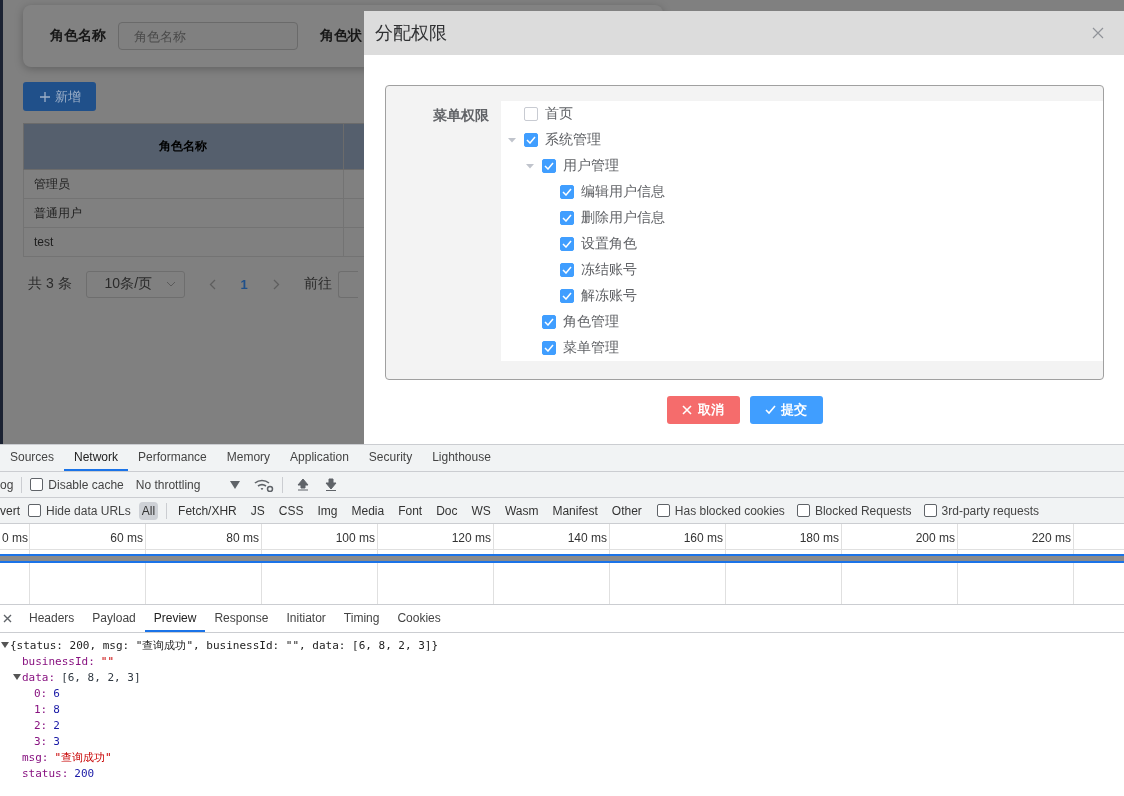 This screenshot has width=1124, height=796. What do you see at coordinates (609, 244) in the screenshot?
I see `tree-node-label: 设置角色` at bounding box center [609, 244].